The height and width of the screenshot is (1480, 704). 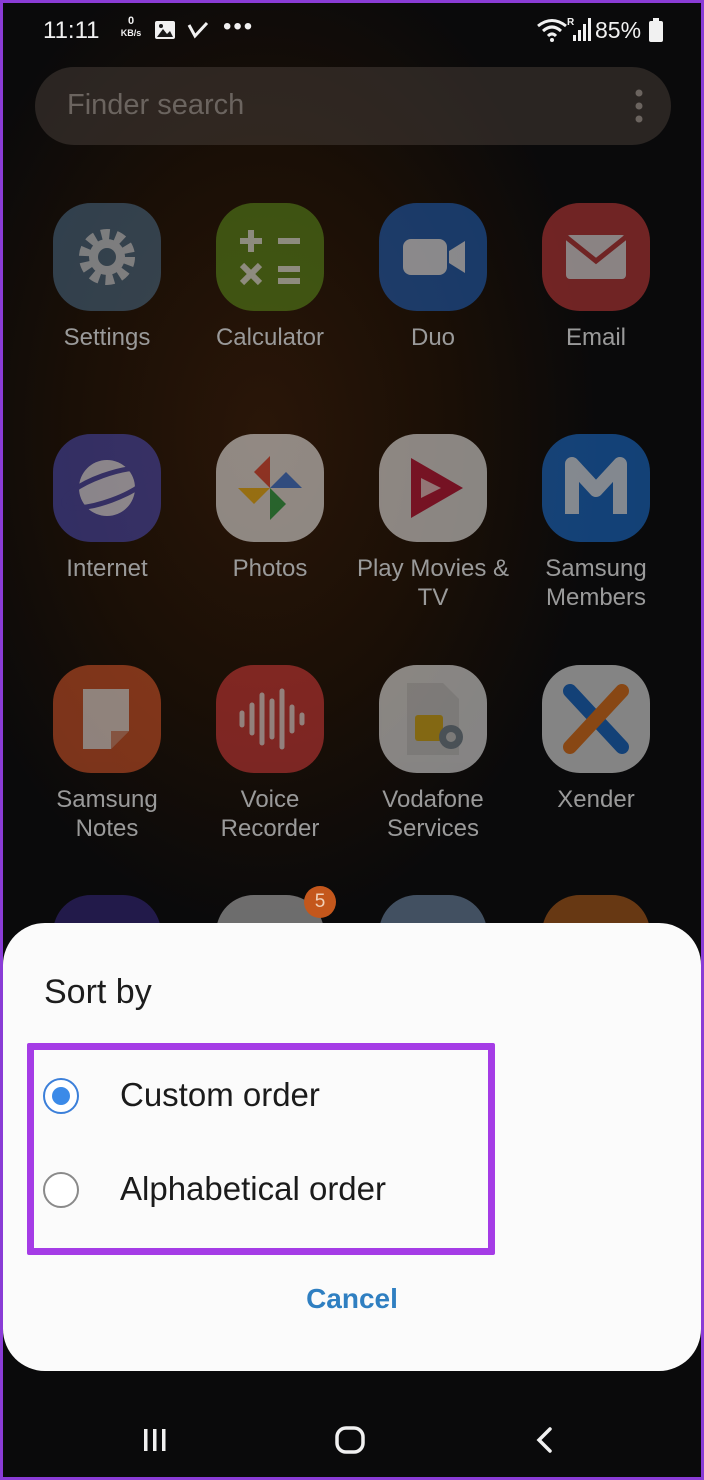 I want to click on app-samsung-notes: Samsung Notes, so click(x=107, y=754).